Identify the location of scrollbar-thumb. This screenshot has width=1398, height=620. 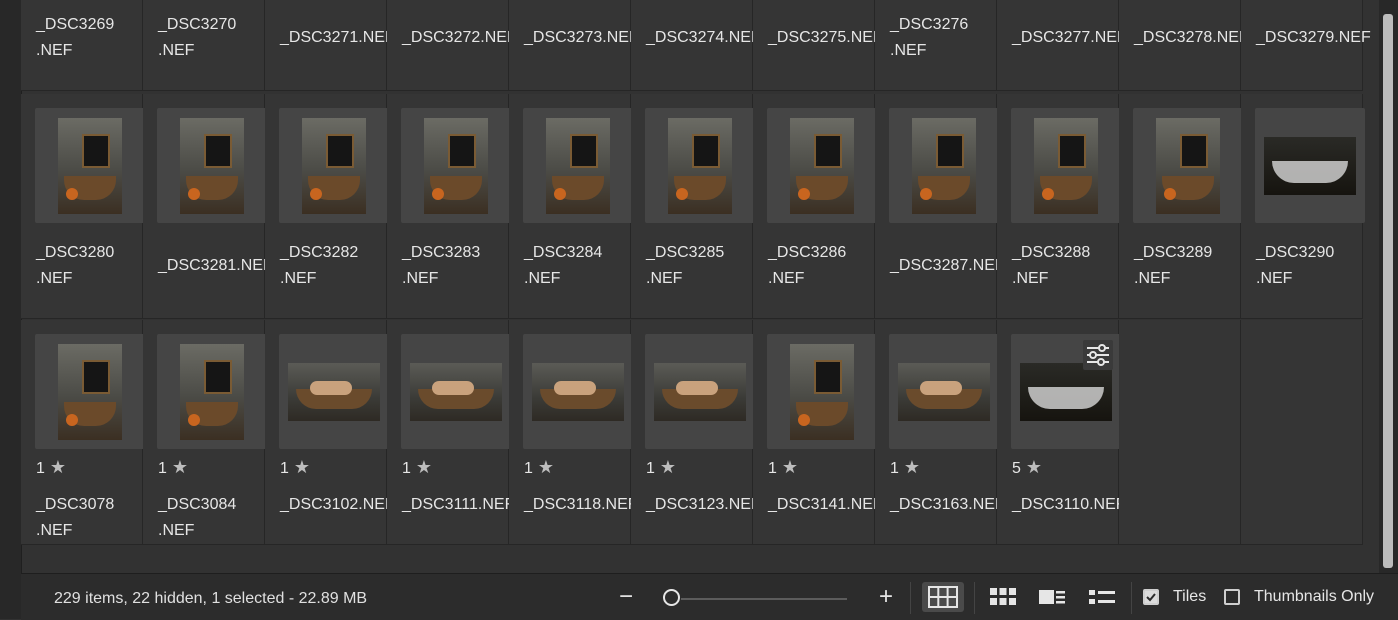
(1388, 291).